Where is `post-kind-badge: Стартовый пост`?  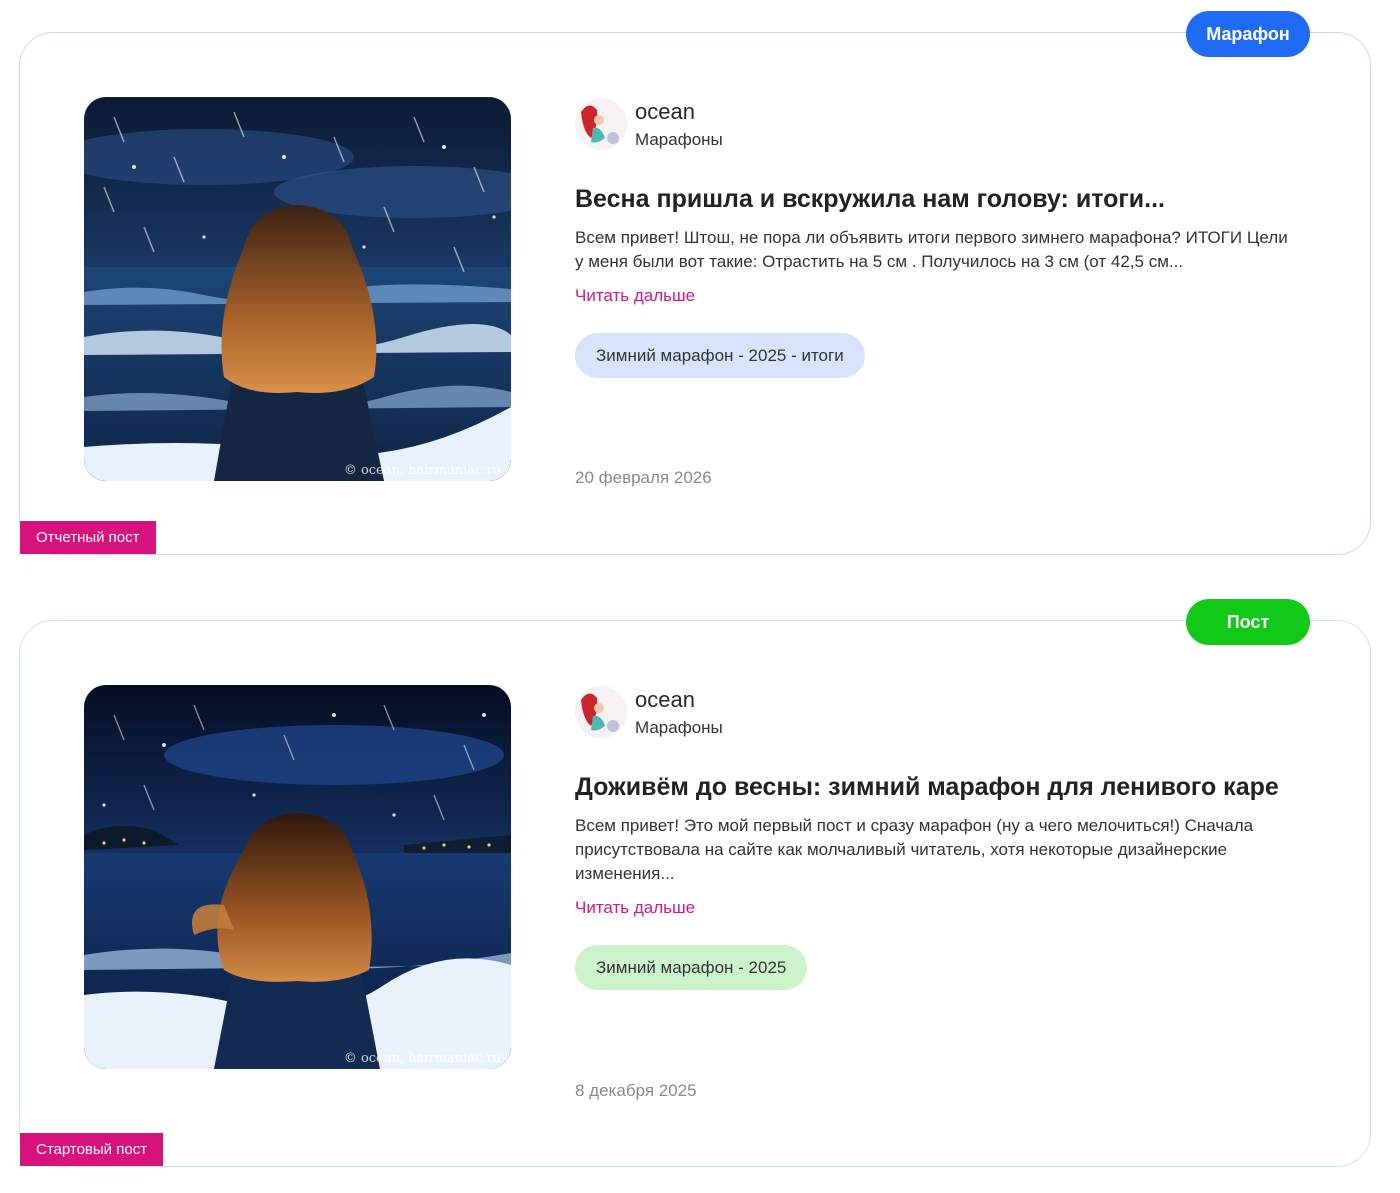
post-kind-badge: Стартовый пост is located at coordinates (92, 1149).